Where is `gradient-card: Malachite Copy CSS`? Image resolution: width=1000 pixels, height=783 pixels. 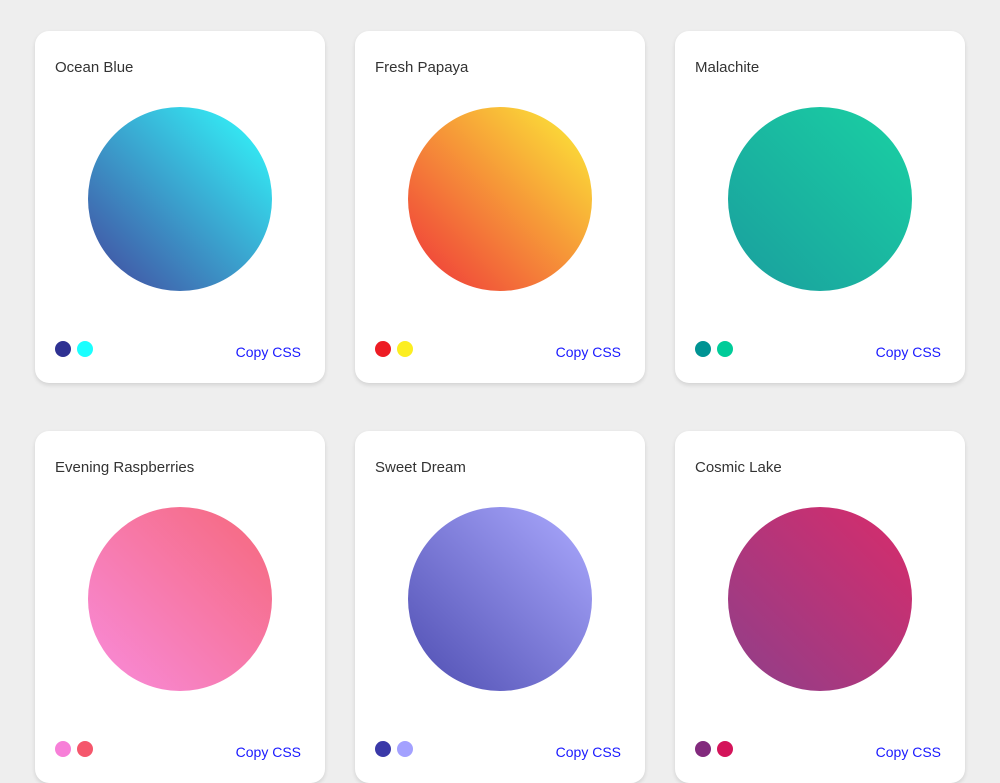
gradient-card: Malachite Copy CSS is located at coordinates (820, 207).